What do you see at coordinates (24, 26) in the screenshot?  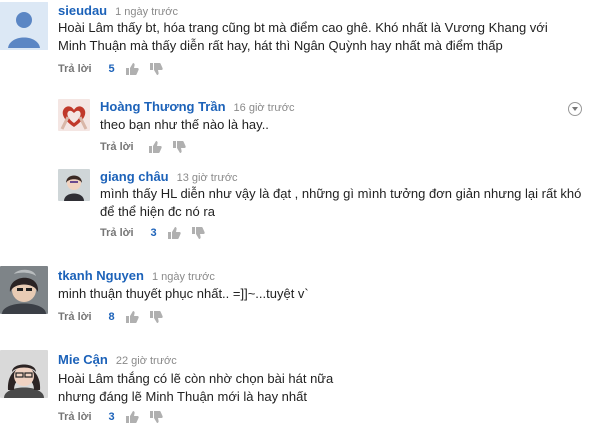 I see `avatar-default-icon` at bounding box center [24, 26].